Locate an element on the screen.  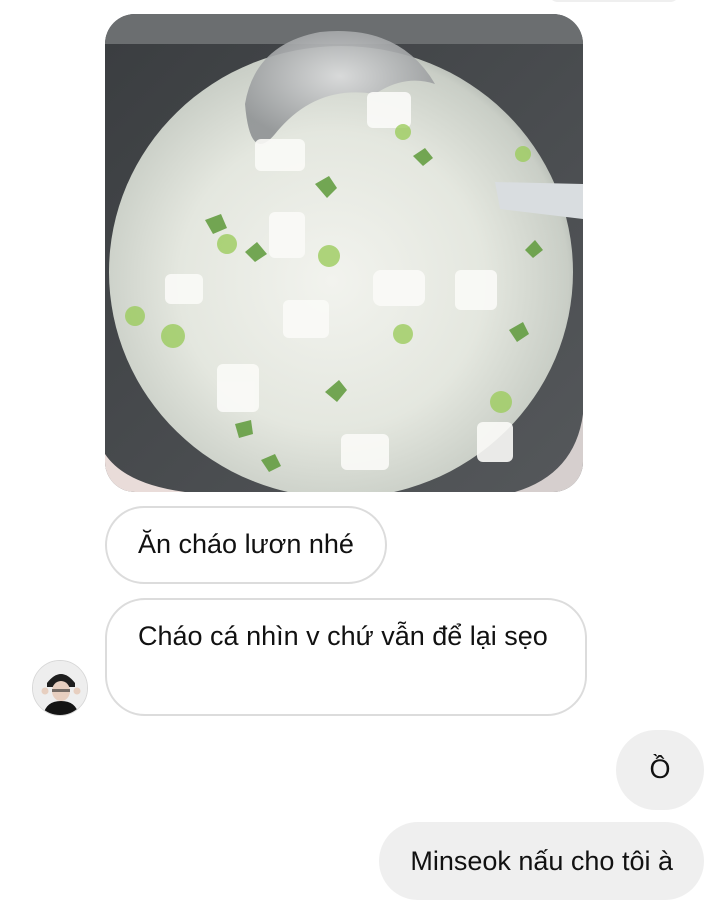
avatar-image is located at coordinates (60, 688).